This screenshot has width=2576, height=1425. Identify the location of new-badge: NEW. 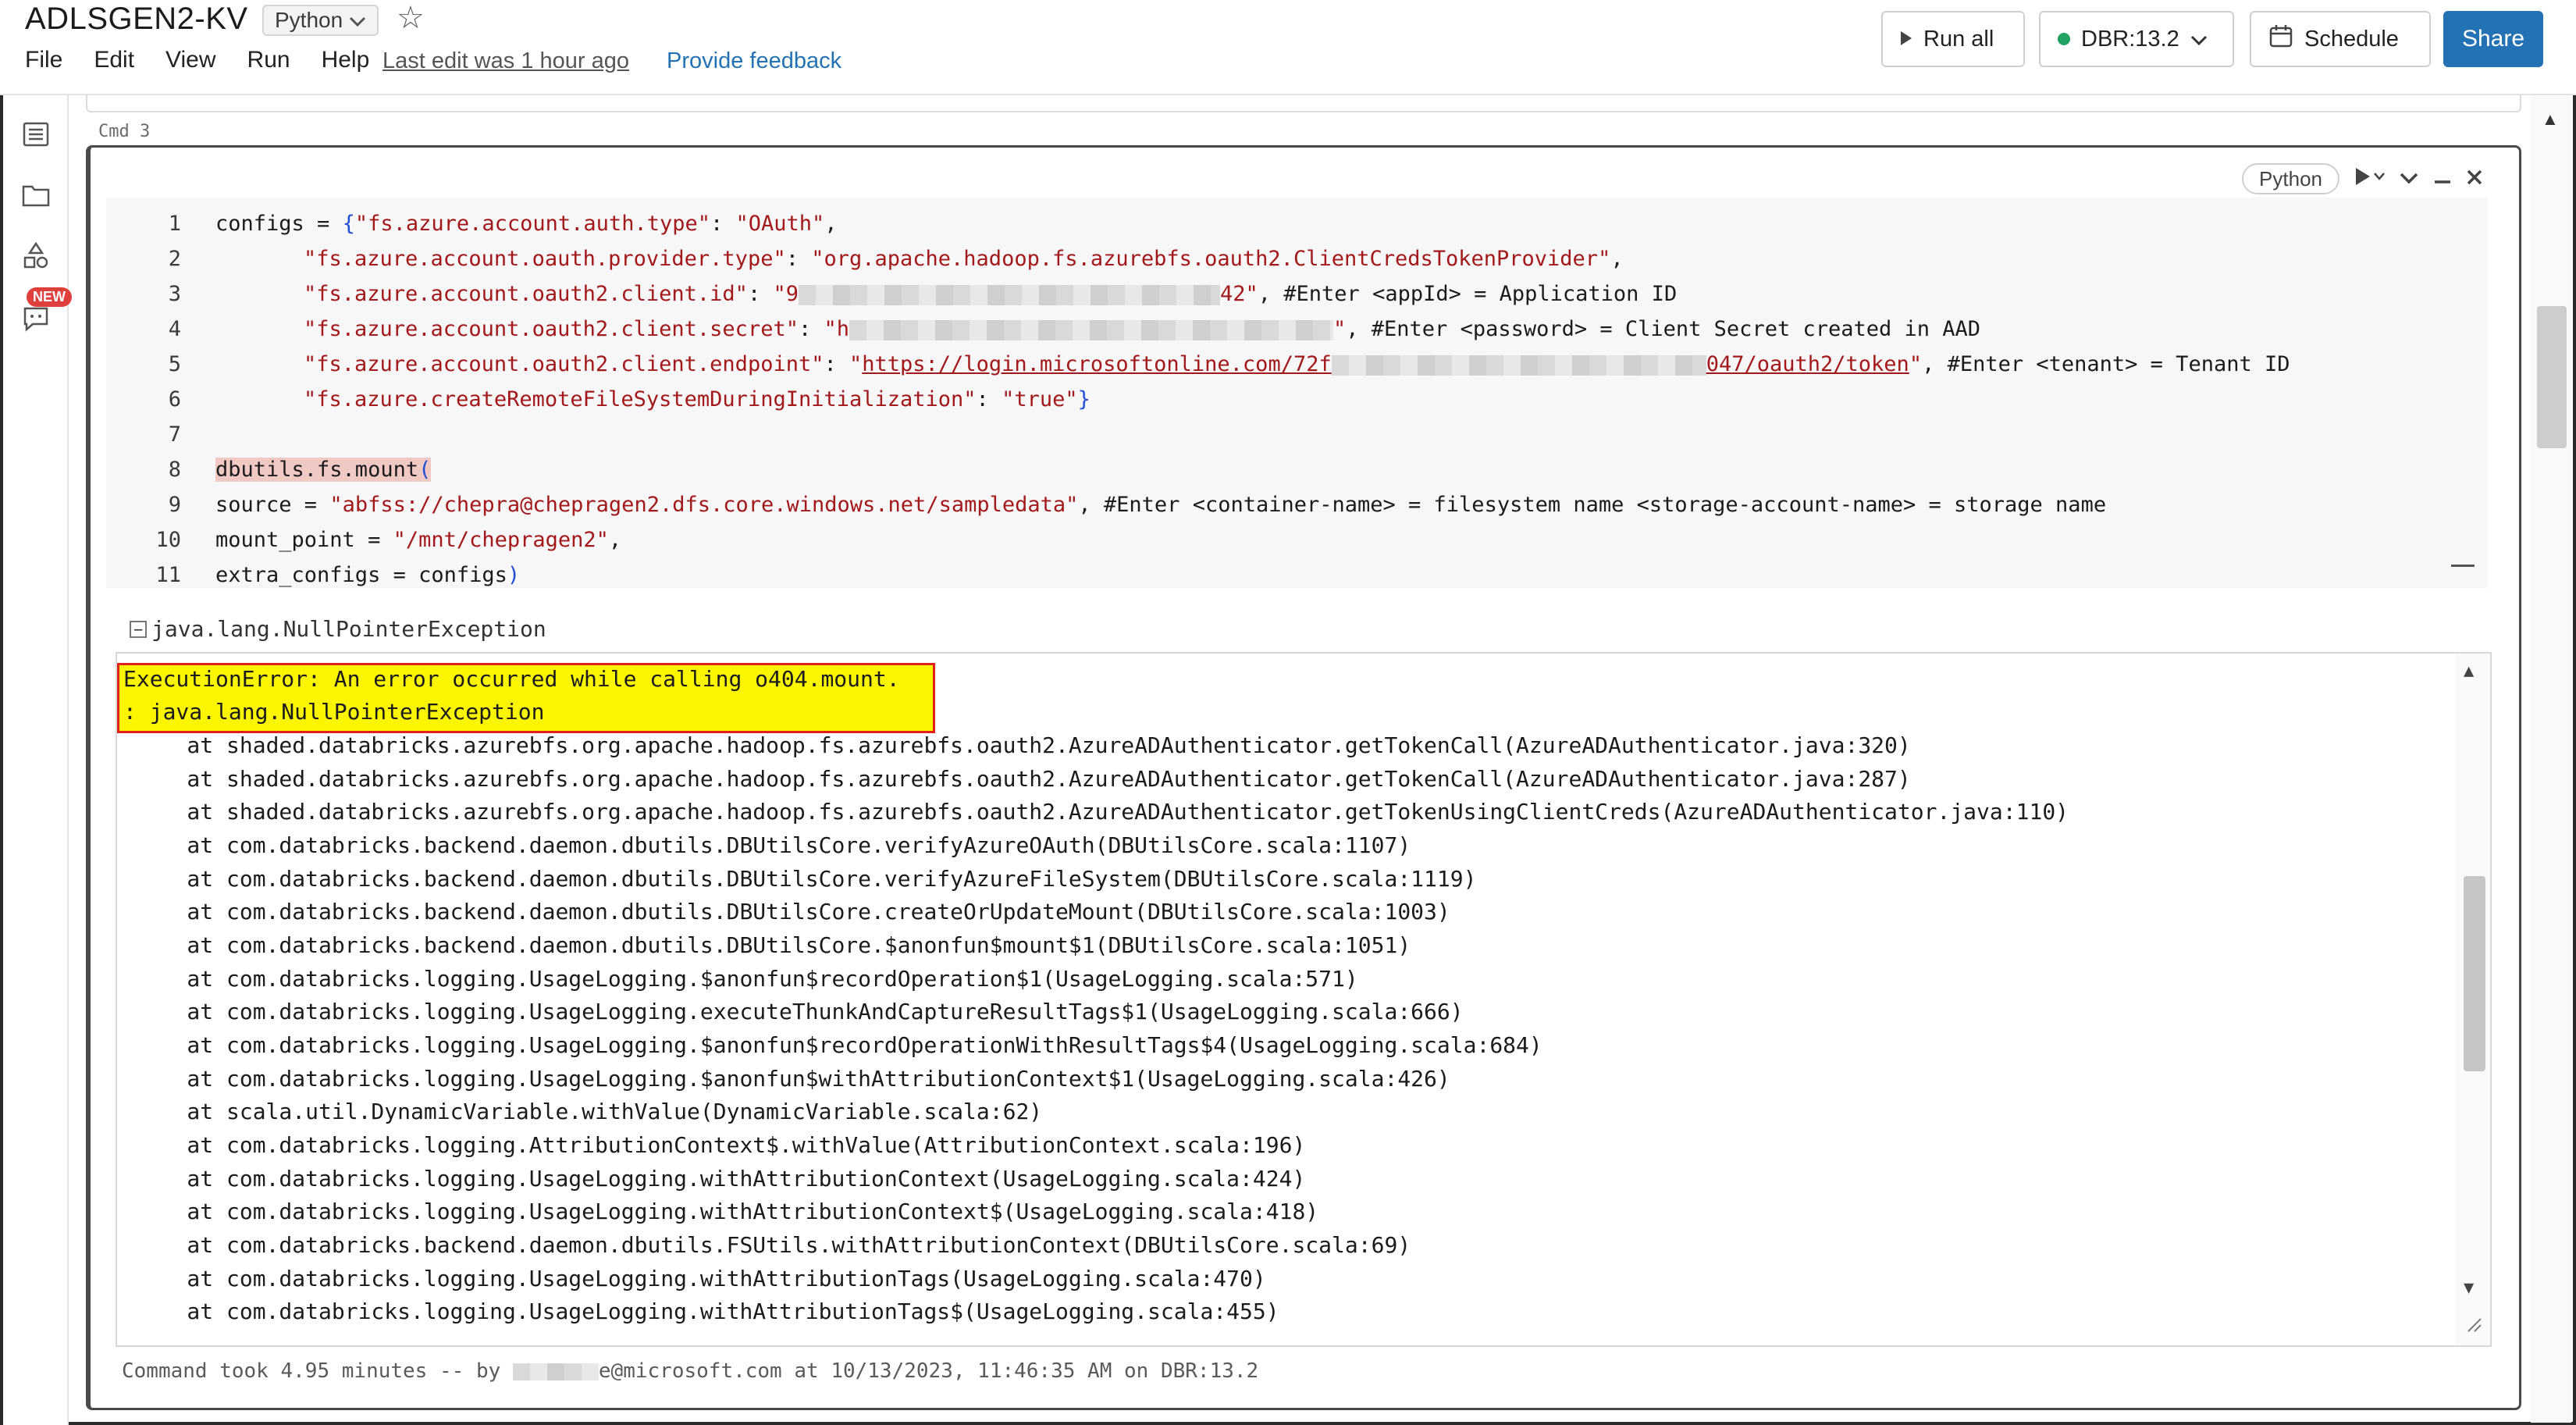
(49, 297).